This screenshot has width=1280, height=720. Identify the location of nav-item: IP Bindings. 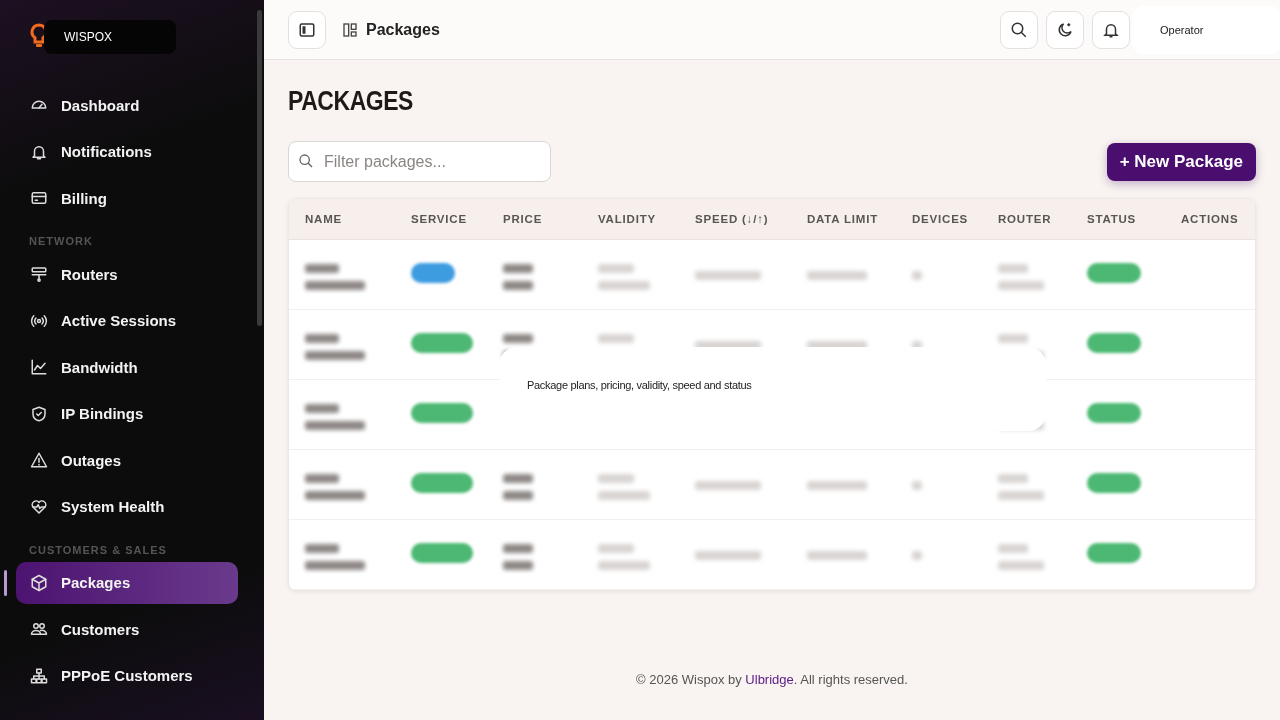
(127, 413).